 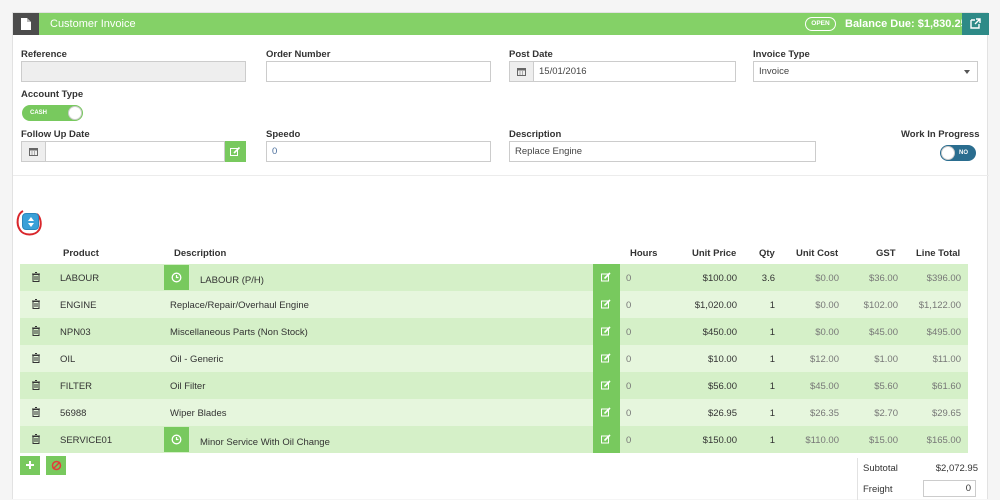 I want to click on order-number-input, so click(x=378, y=71).